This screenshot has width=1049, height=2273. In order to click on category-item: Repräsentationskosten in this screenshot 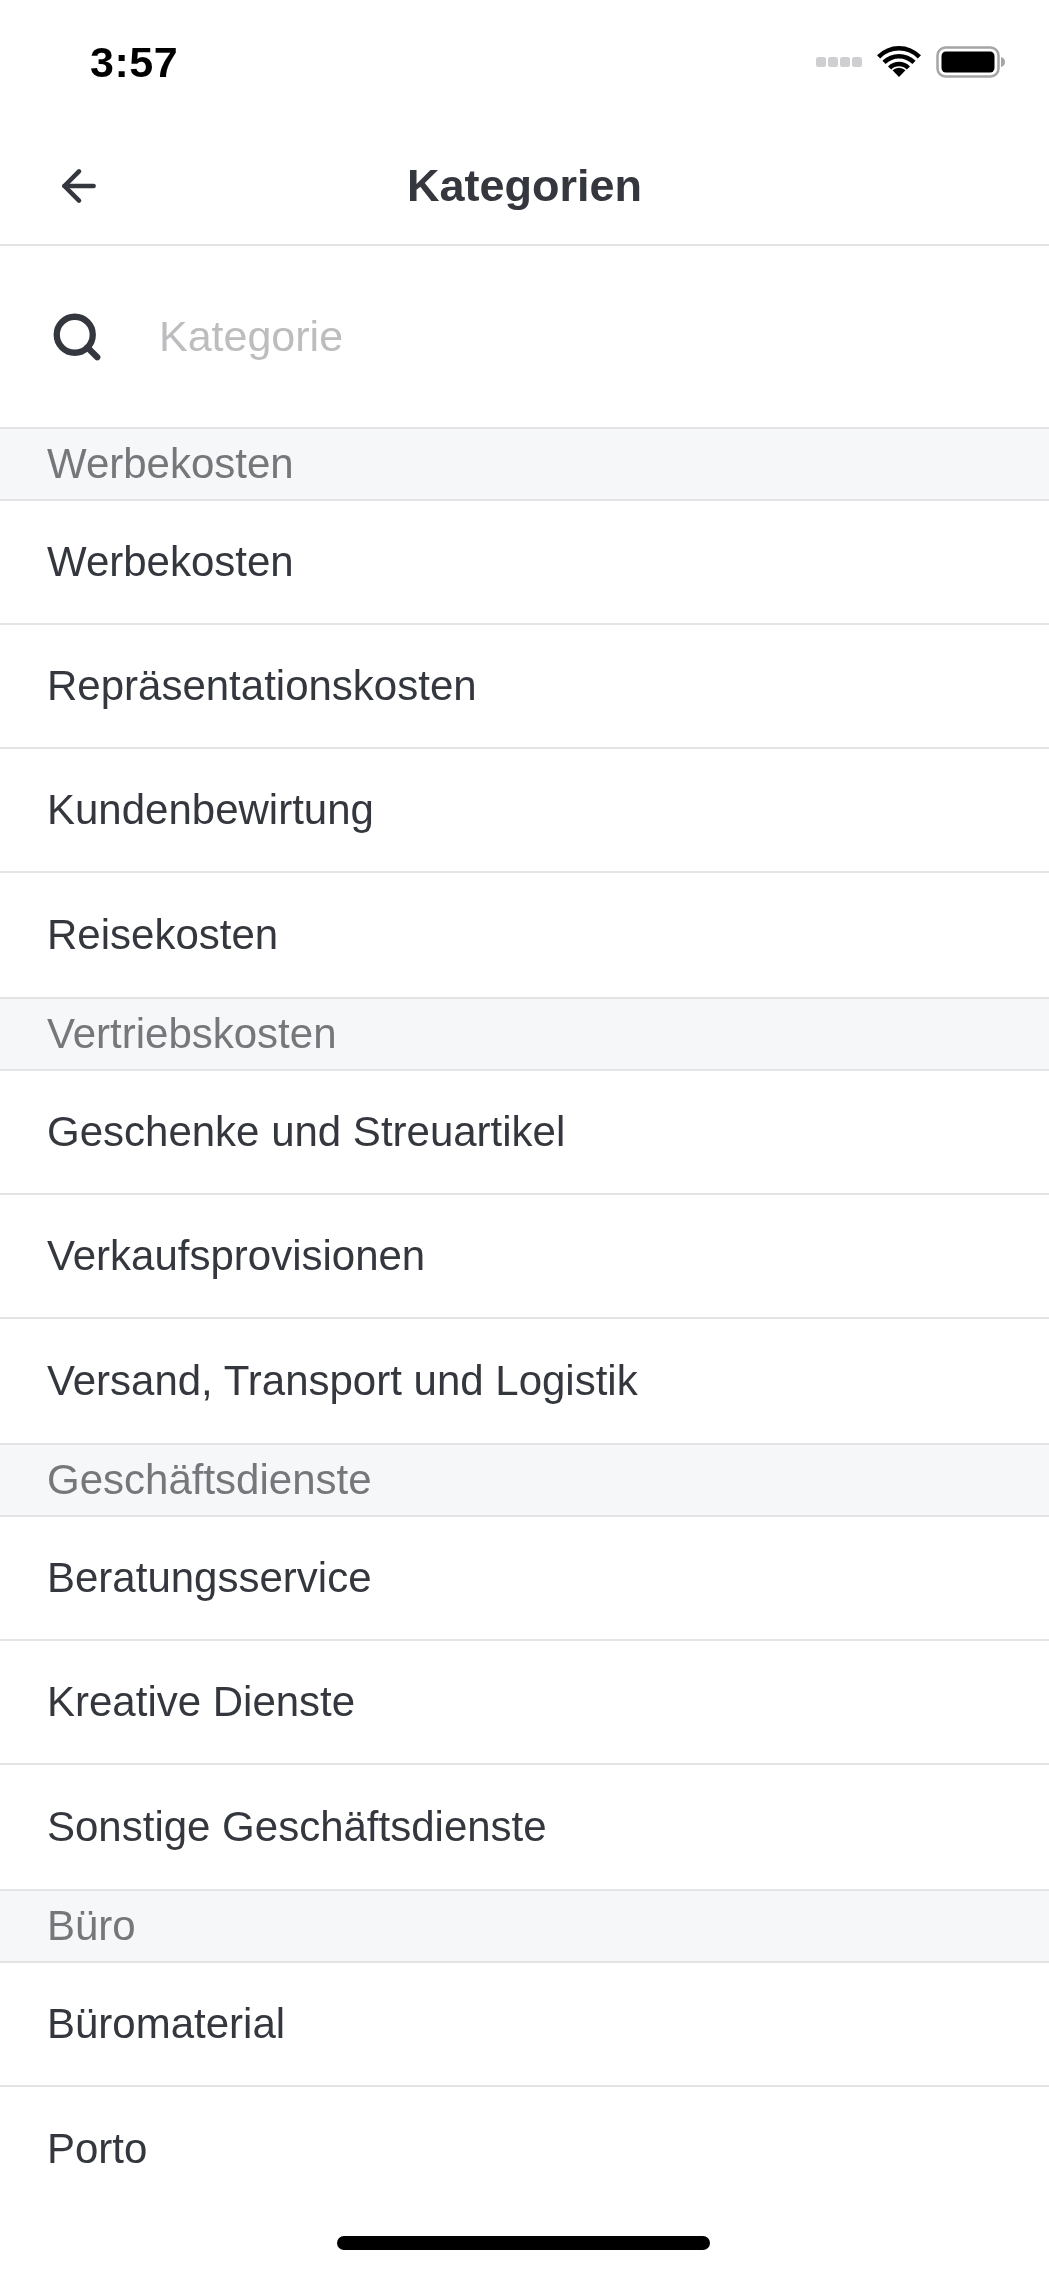, I will do `click(524, 687)`.